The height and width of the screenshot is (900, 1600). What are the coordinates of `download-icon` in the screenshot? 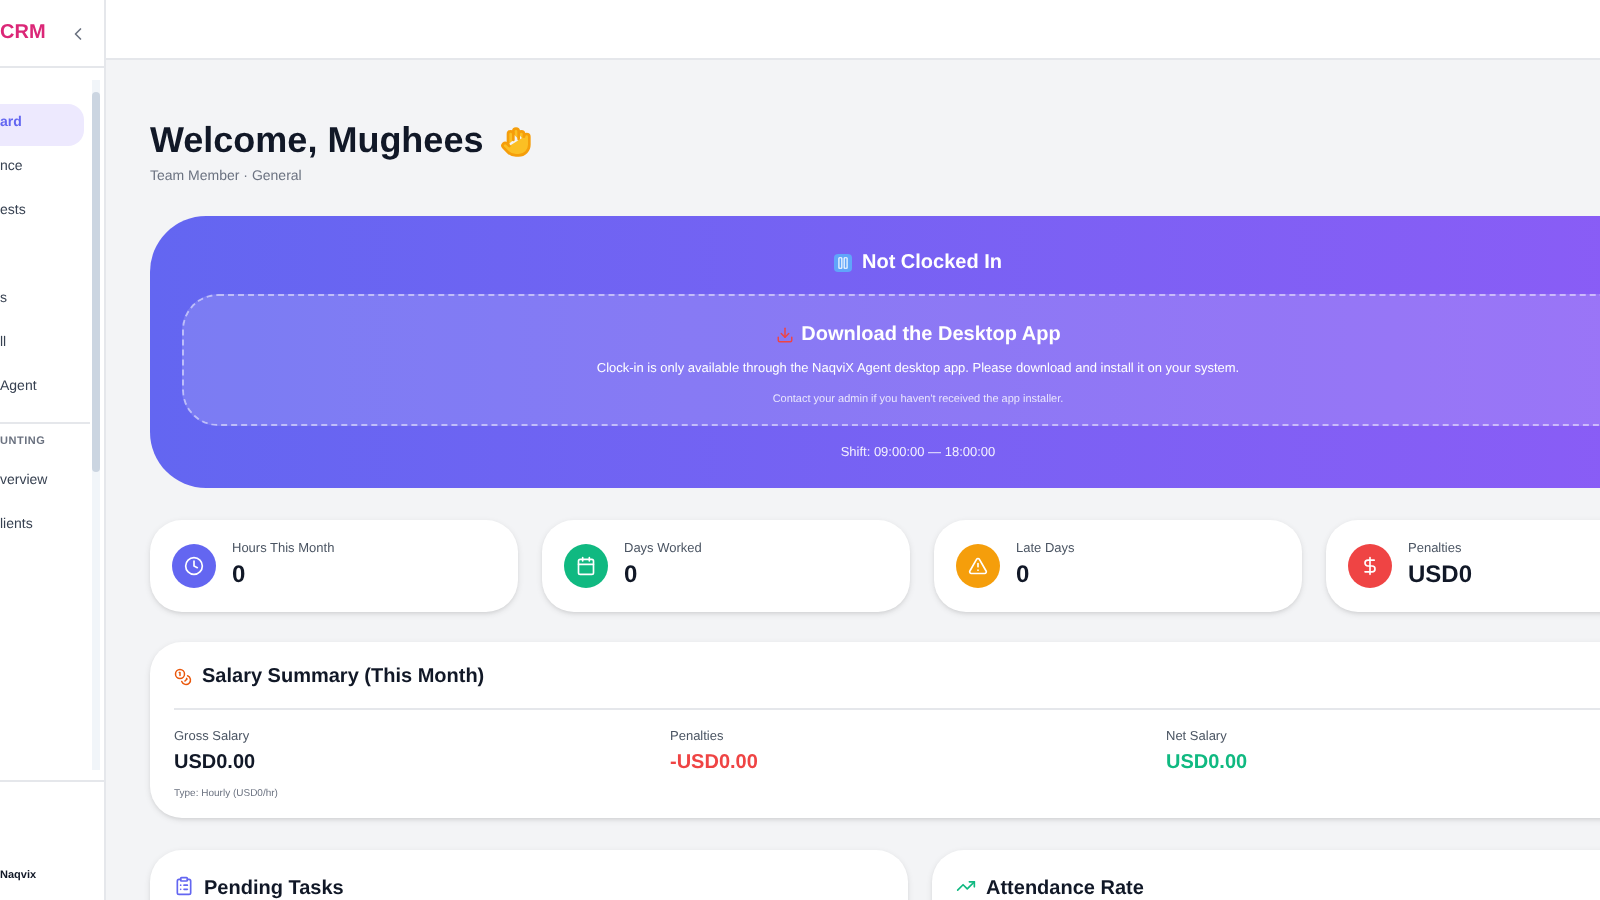 It's located at (784, 334).